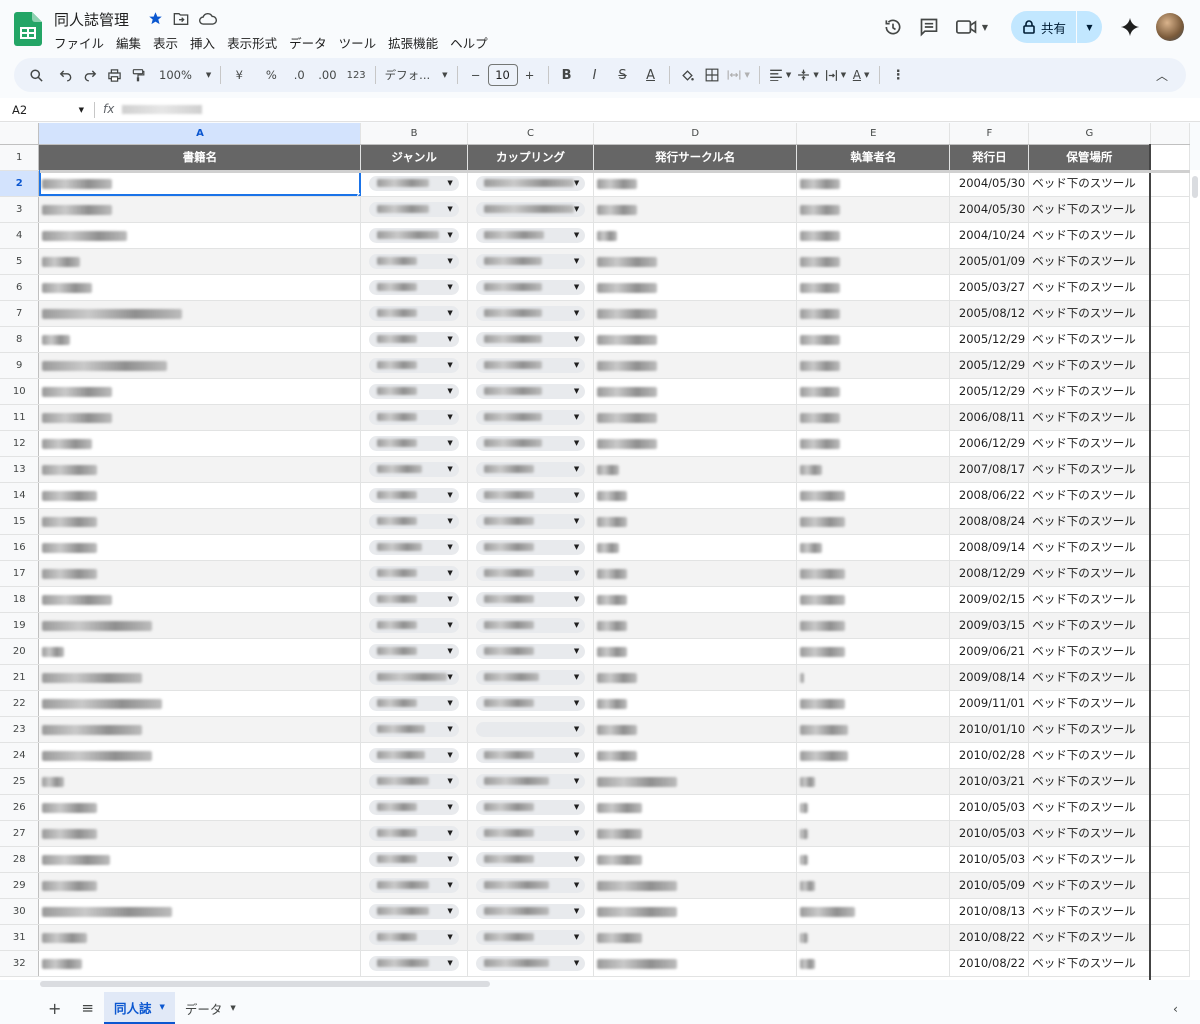 The image size is (1200, 1024). I want to click on text-color-button: A, so click(651, 75).